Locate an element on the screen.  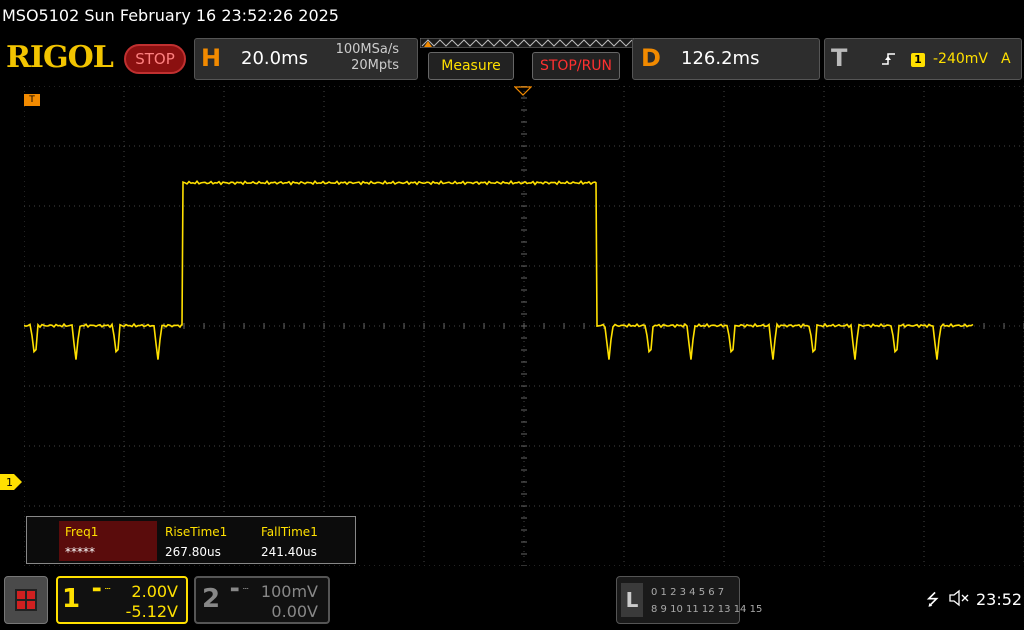
delay-value: 126.2ms is located at coordinates (720, 58).